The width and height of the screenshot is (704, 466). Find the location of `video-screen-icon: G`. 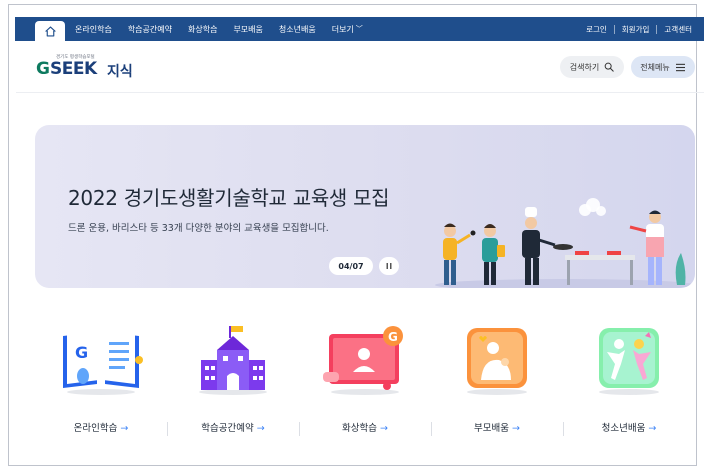

video-screen-icon: G is located at coordinates (363, 360).